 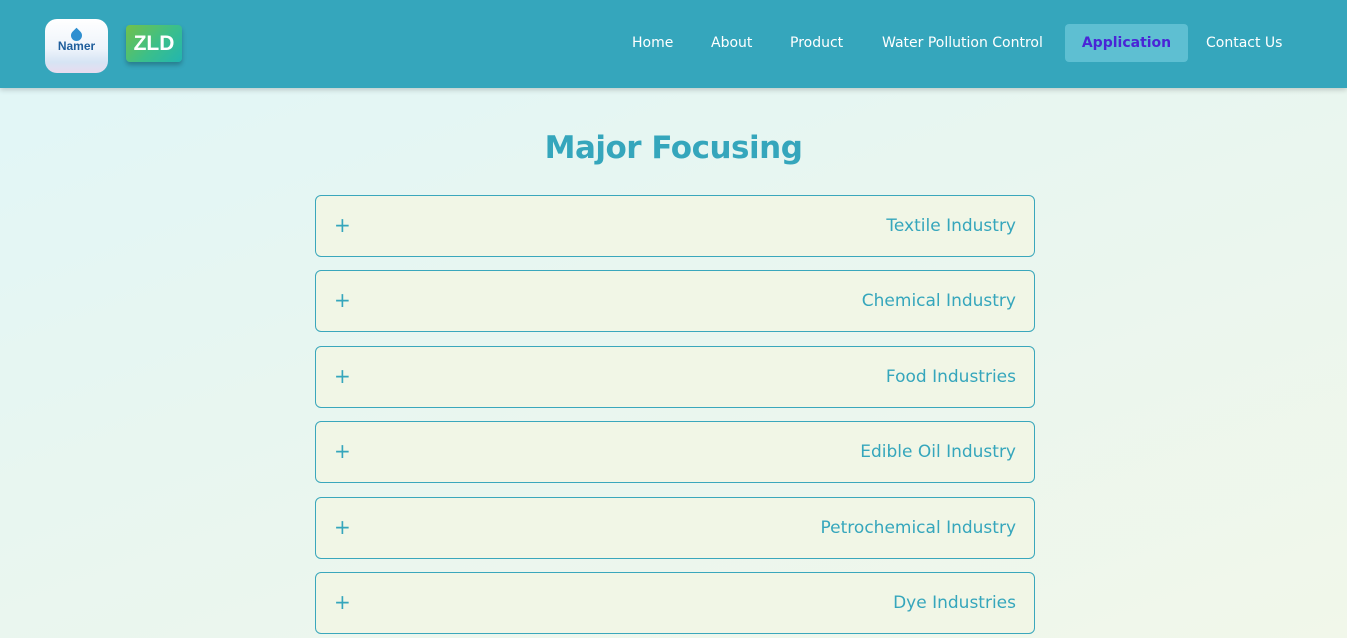 I want to click on namer-logo-text: Namer, so click(x=76, y=46).